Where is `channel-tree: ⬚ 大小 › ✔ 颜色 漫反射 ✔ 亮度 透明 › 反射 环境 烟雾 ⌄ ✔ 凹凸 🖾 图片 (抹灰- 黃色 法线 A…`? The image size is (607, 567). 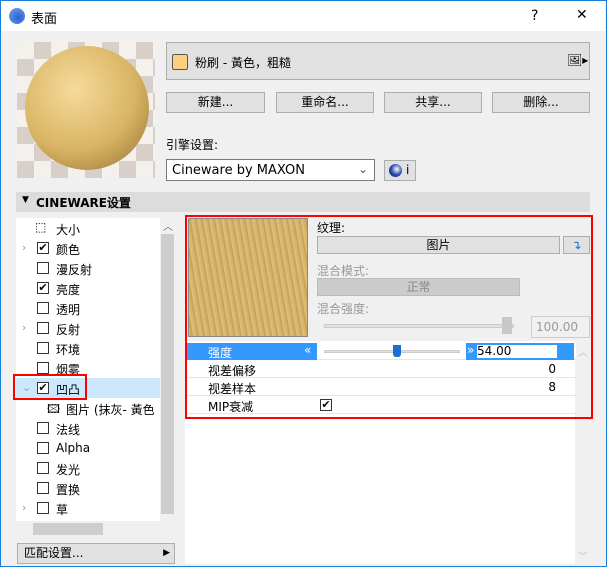
channel-tree: ⬚ 大小 › ✔ 颜色 漫反射 ✔ 亮度 透明 › 反射 环境 烟雾 ⌄ ✔ 凹凸 🖾 图片 (抹灰- 黃色 法线 A… is located at coordinates (88, 369).